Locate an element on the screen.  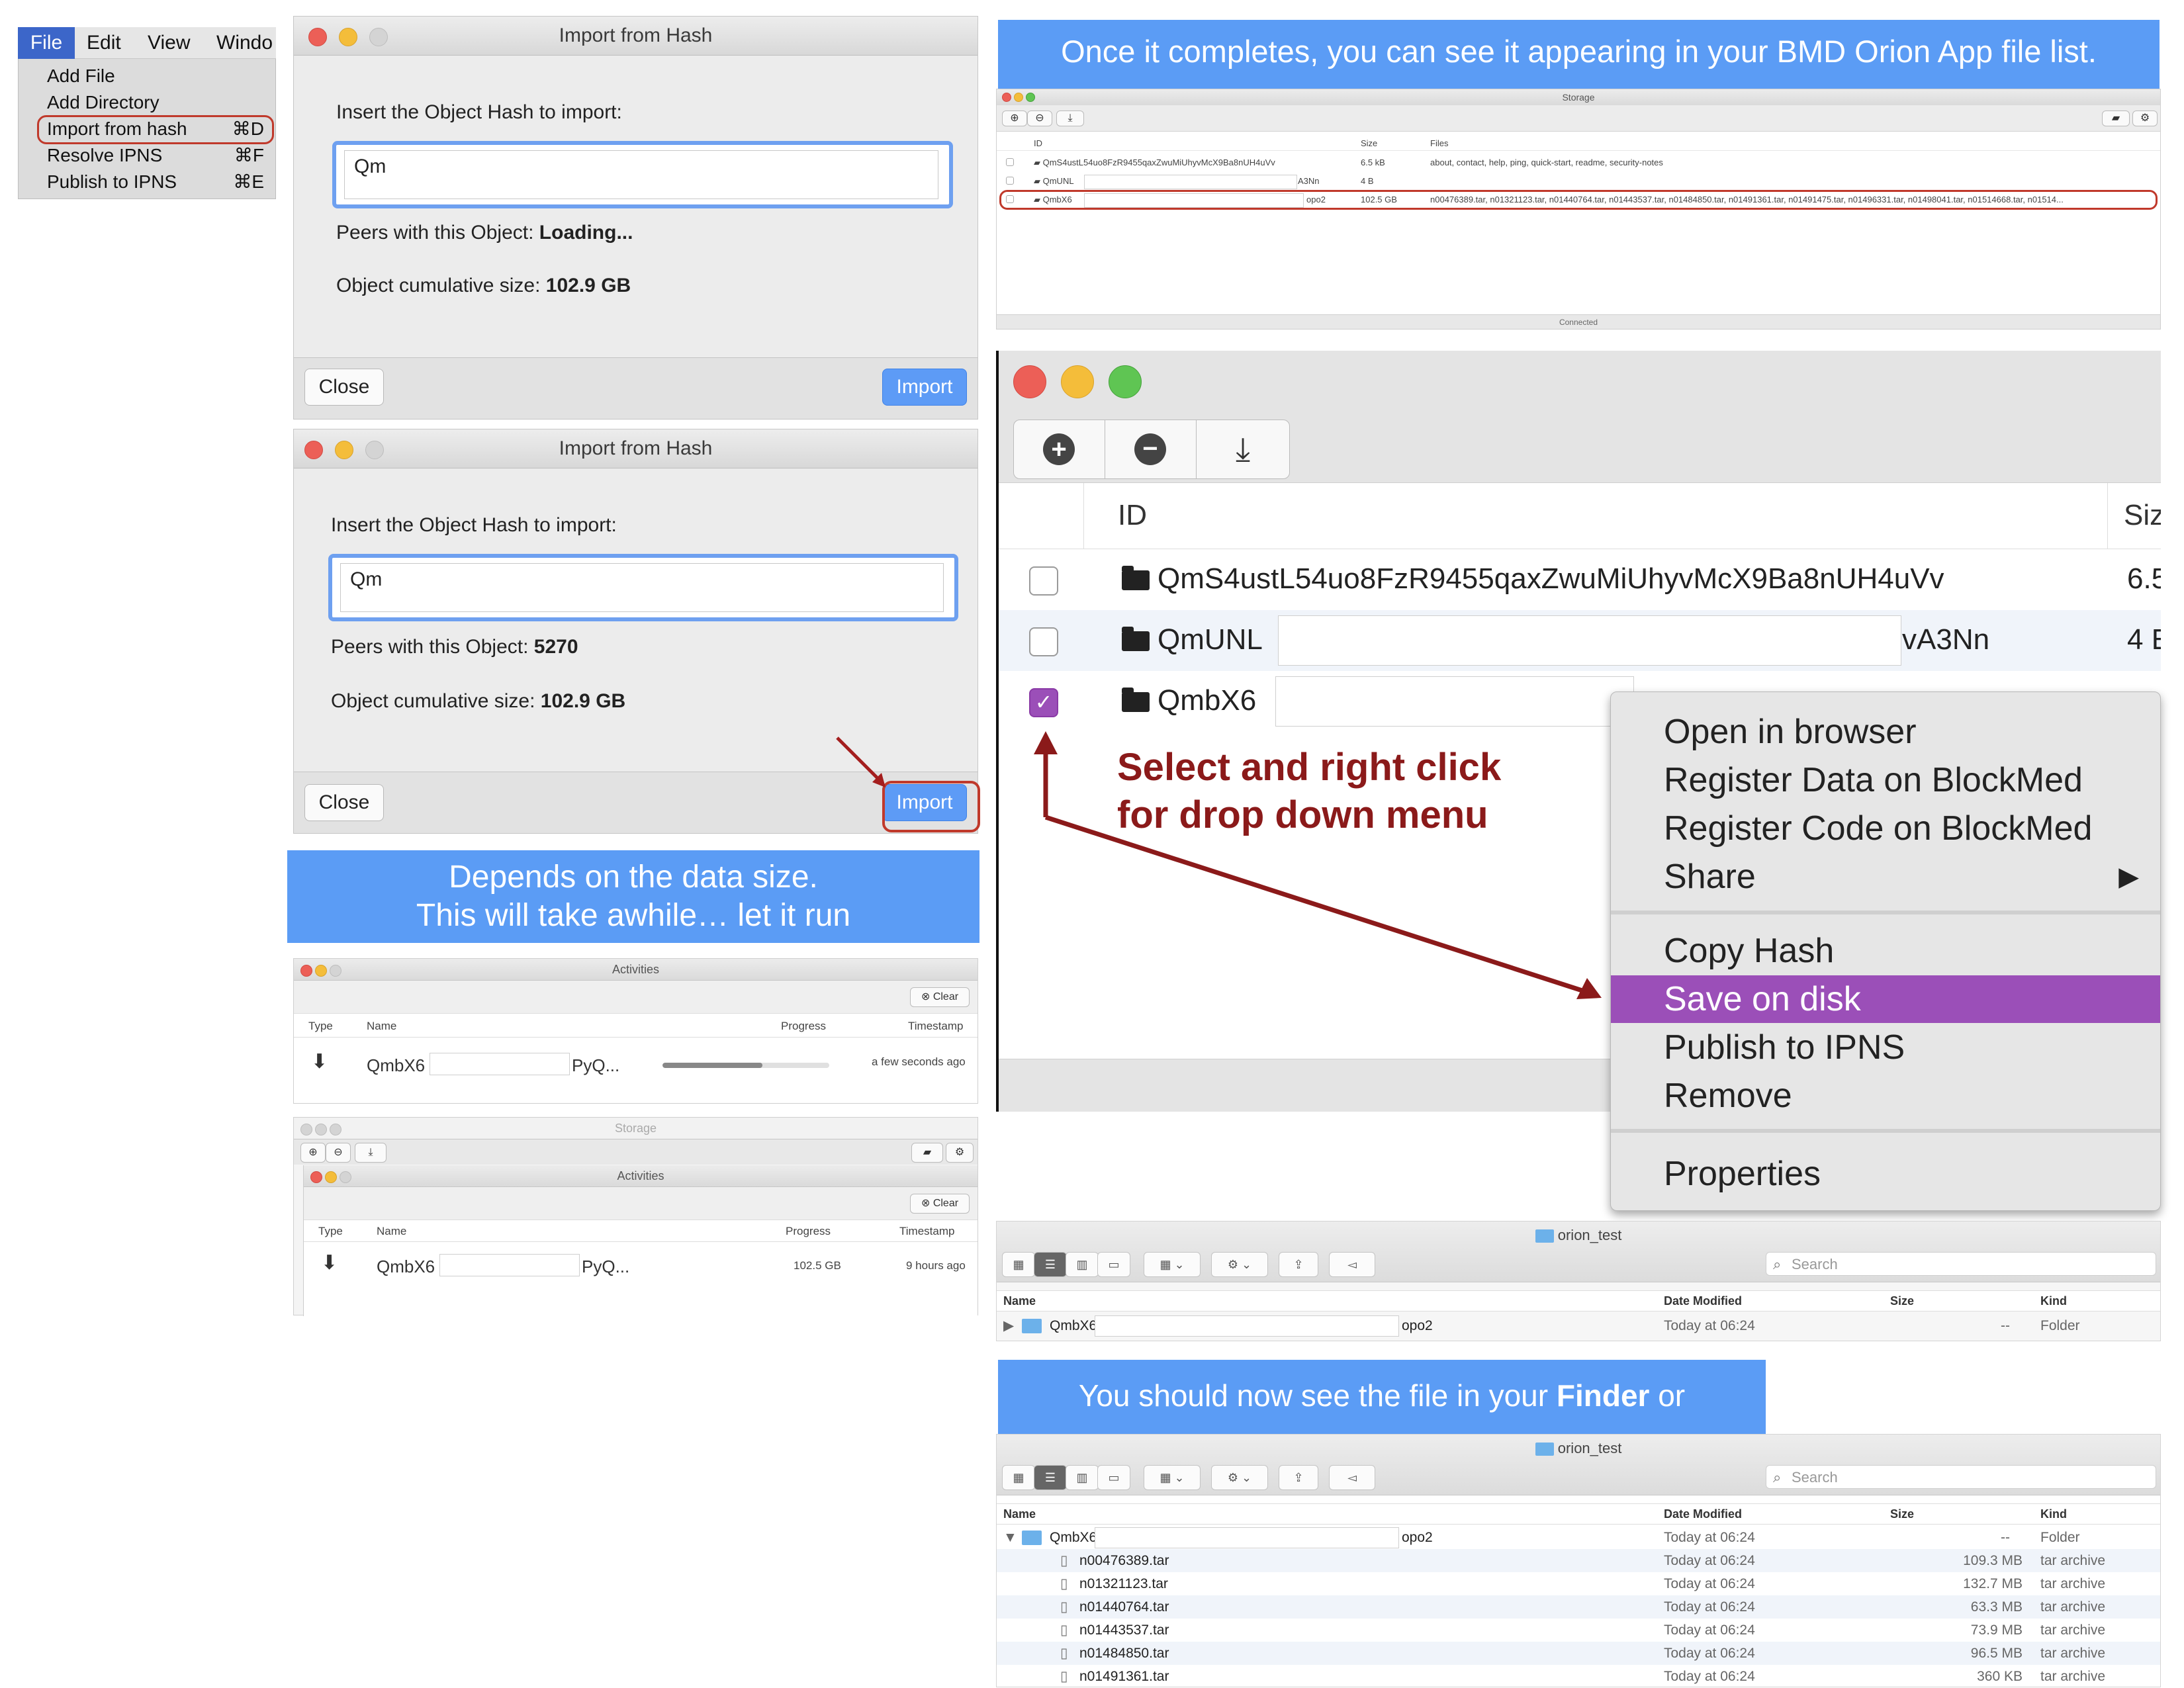
minimize-window-icon is located at coordinates (1077, 381).